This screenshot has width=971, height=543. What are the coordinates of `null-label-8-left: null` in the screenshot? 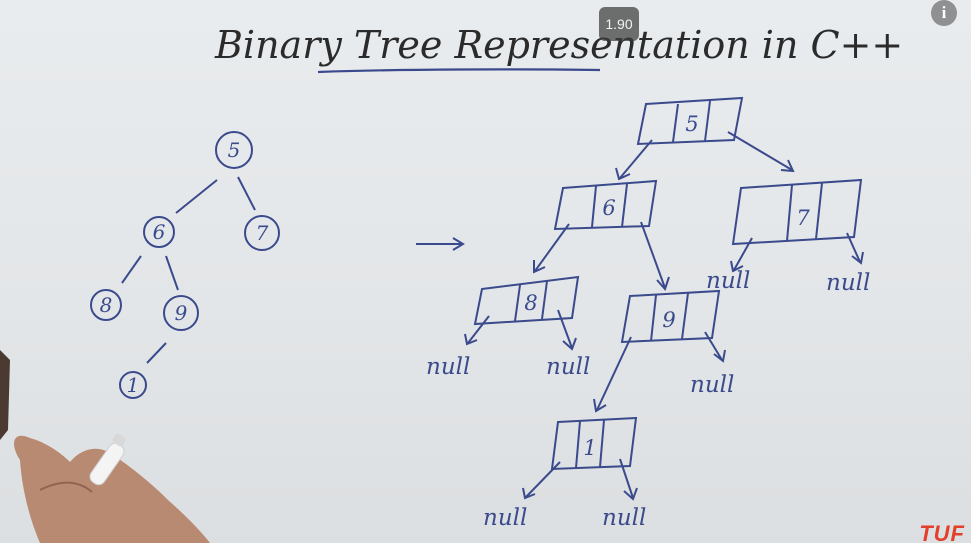 It's located at (448, 367).